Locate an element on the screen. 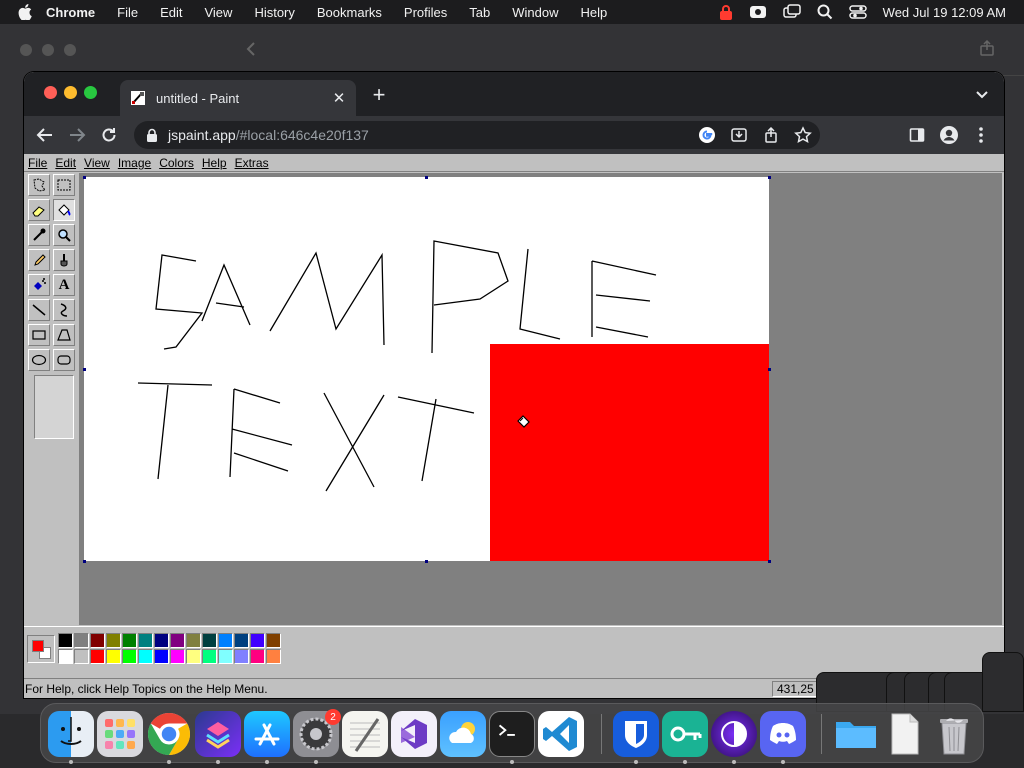 This screenshot has width=1024, height=768. paint-menu-extras: Extras is located at coordinates (252, 163).